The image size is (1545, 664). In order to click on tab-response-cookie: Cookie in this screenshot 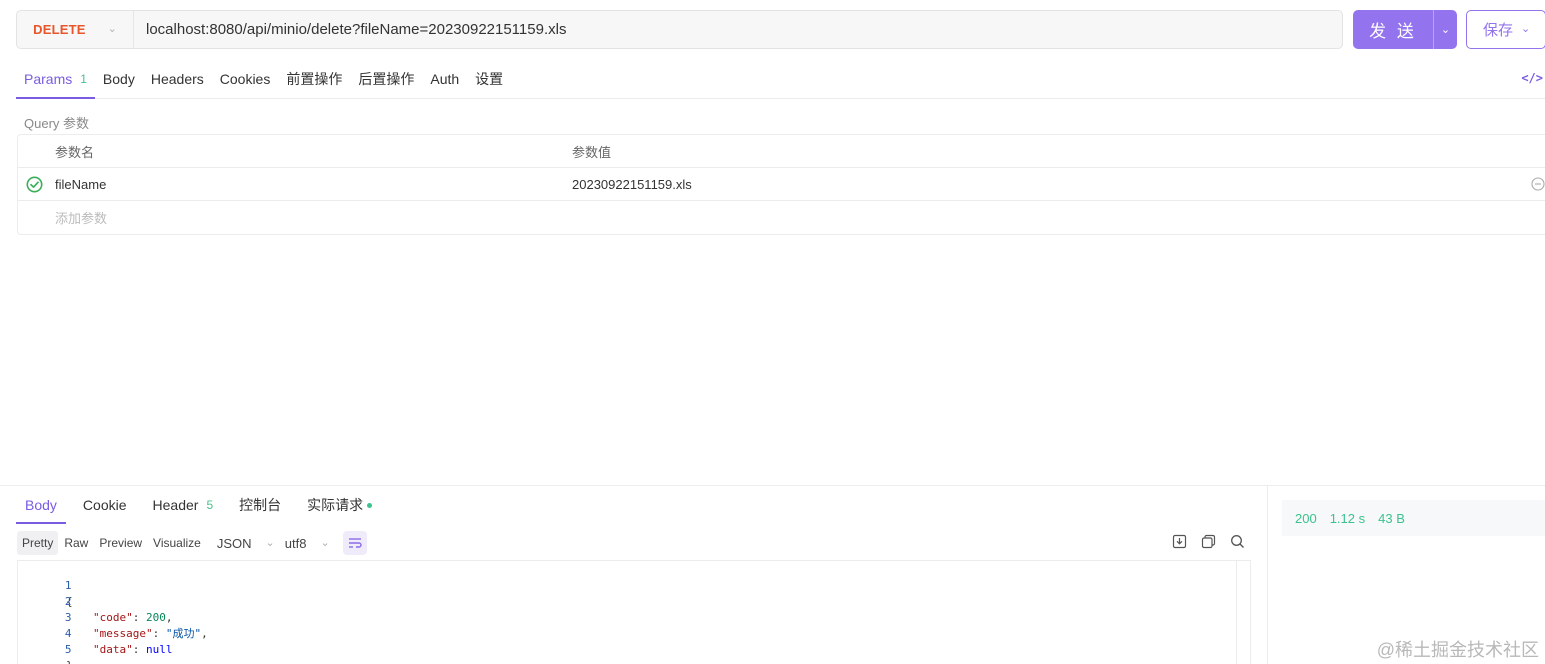, I will do `click(105, 505)`.